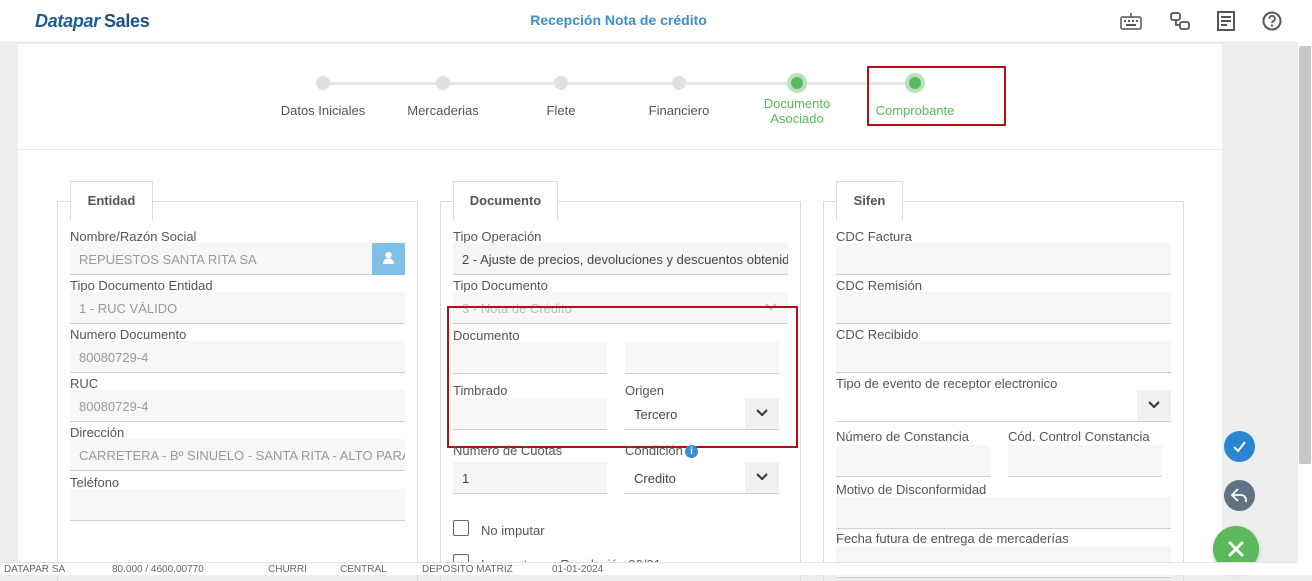  Describe the element at coordinates (1003, 357) in the screenshot. I see `cdc-recibido-field` at that location.